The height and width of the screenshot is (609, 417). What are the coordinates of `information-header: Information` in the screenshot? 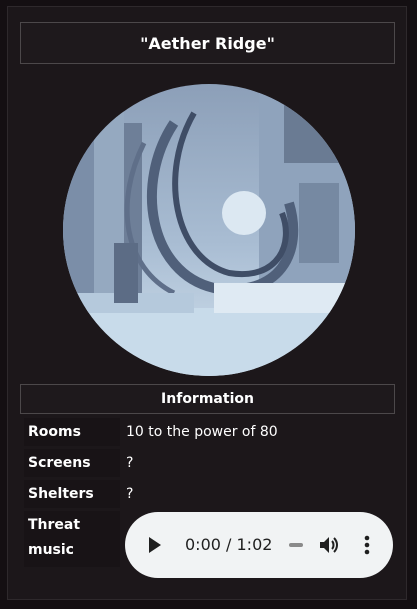 It's located at (207, 399).